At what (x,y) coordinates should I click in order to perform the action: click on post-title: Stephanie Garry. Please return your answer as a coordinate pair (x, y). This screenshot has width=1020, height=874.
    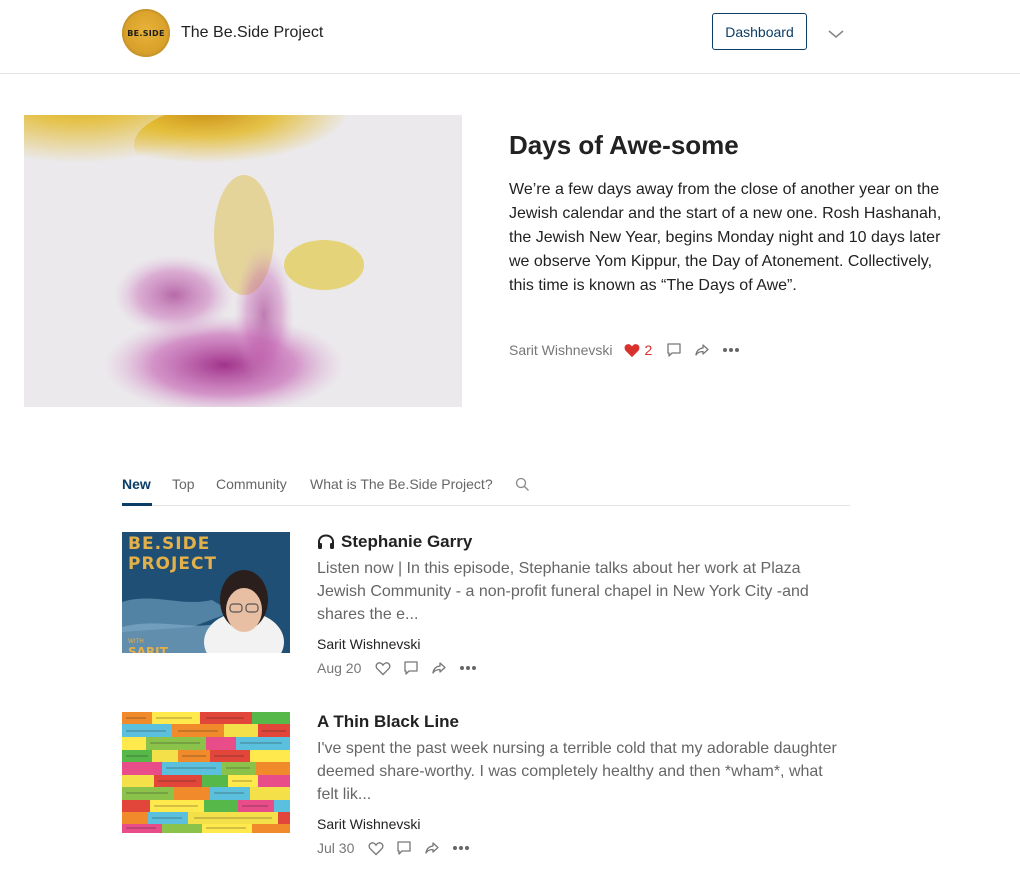
    Looking at the image, I should click on (394, 542).